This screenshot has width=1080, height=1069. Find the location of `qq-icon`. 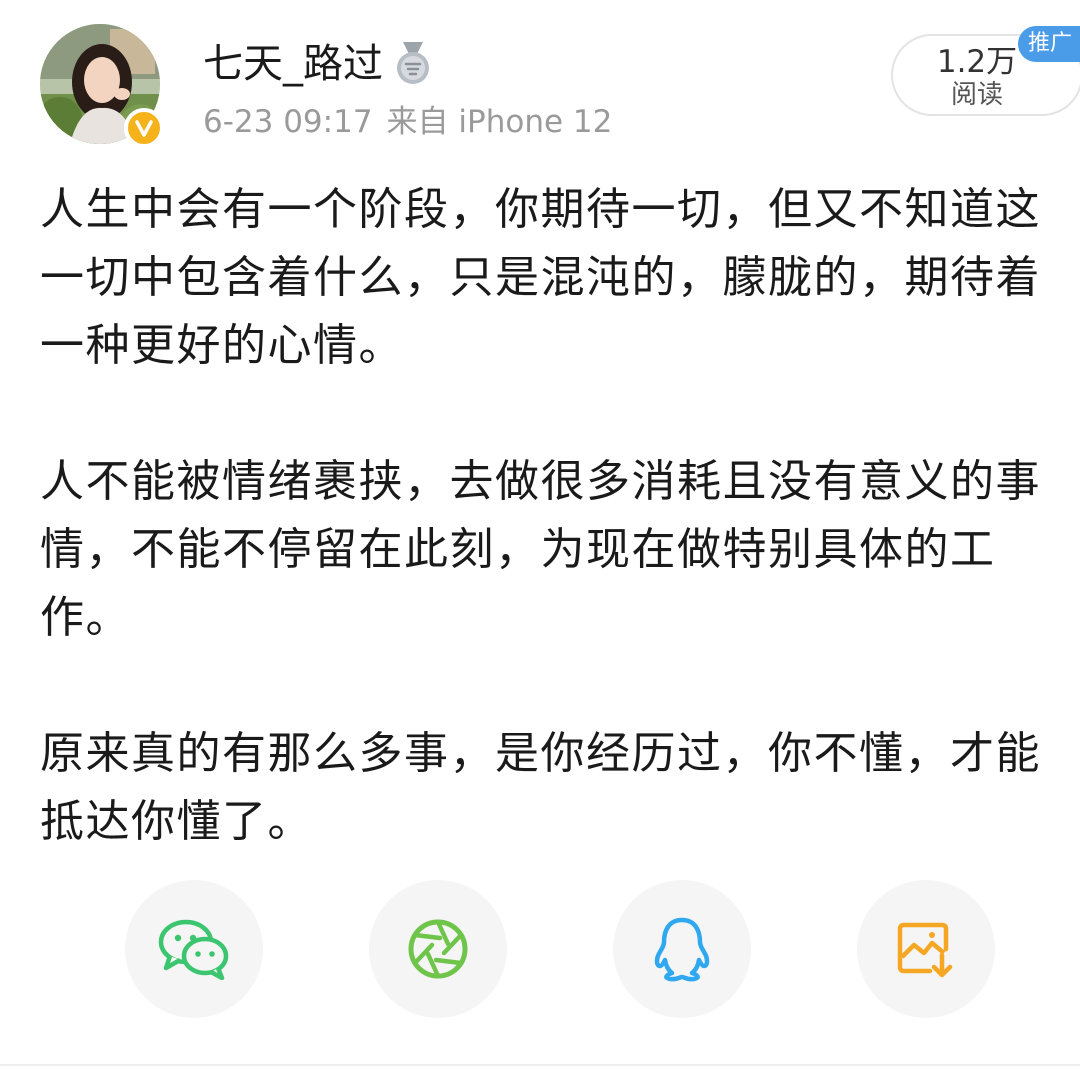

qq-icon is located at coordinates (682, 949).